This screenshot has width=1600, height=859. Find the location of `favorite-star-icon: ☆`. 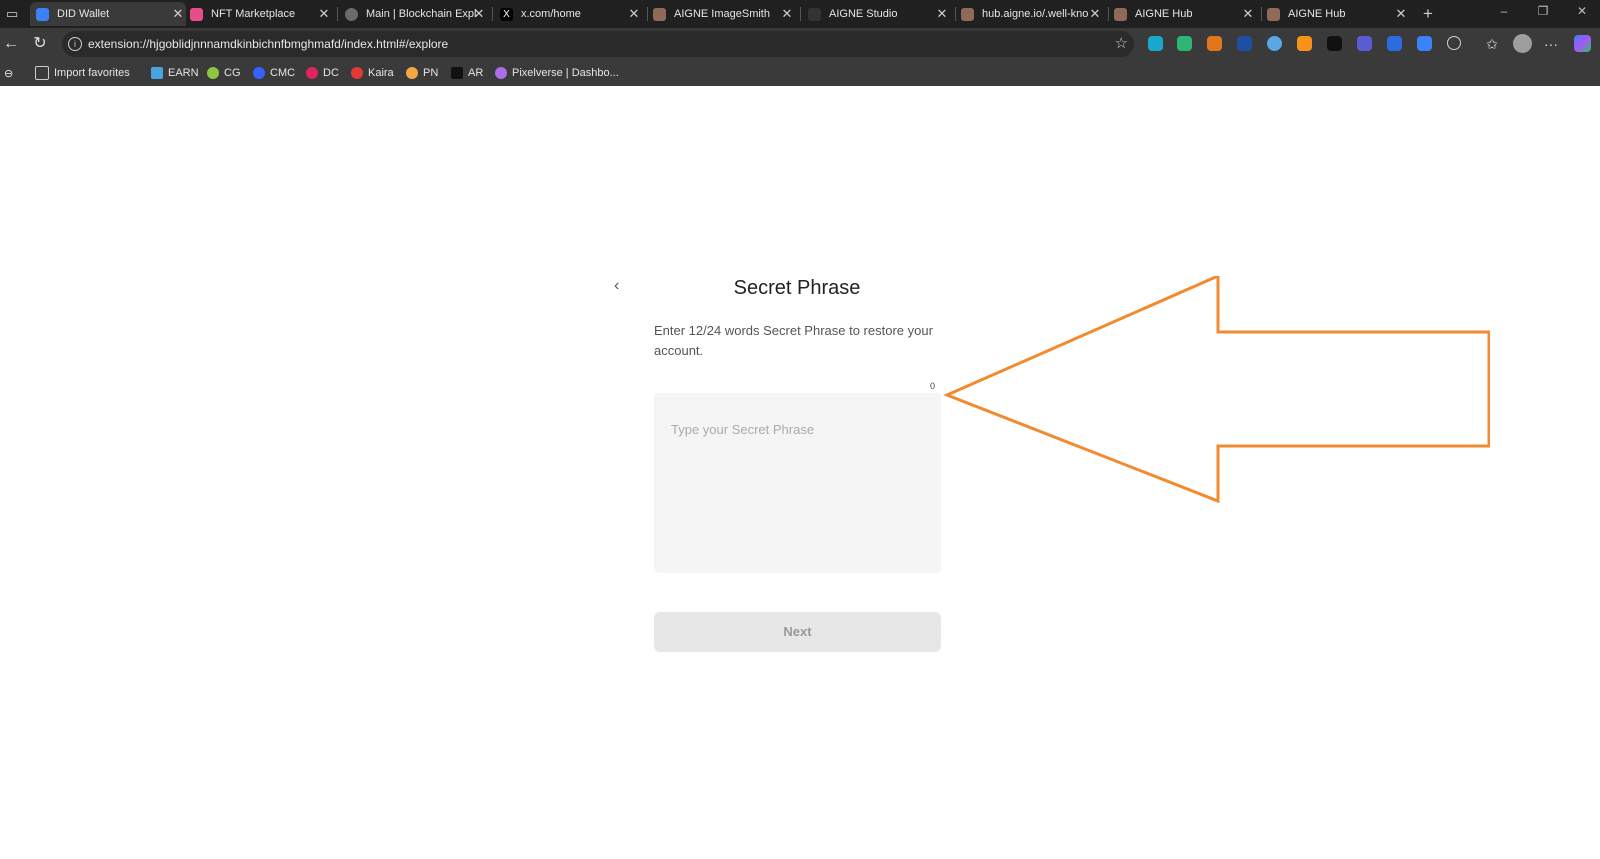

favorite-star-icon: ☆ is located at coordinates (1121, 44).